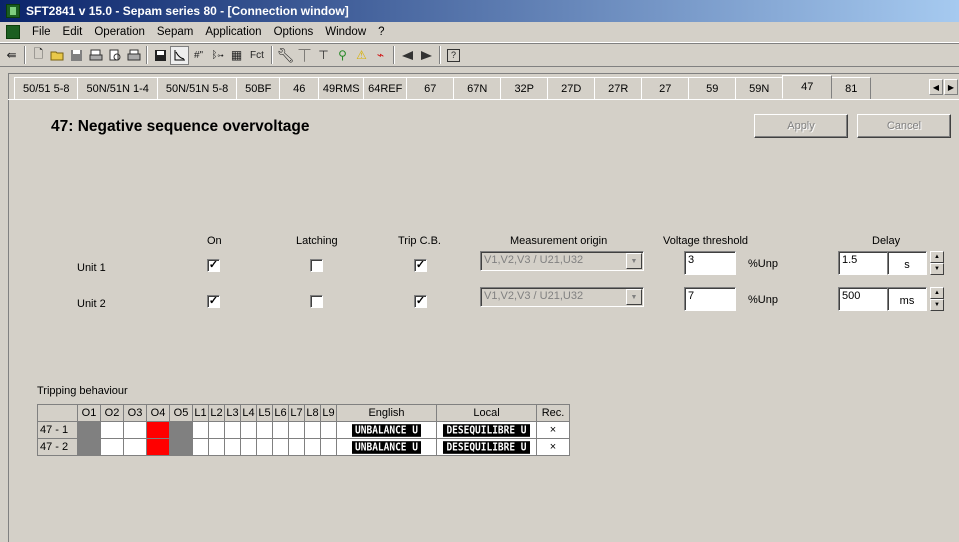 The width and height of the screenshot is (959, 542). Describe the element at coordinates (299, 88) in the screenshot. I see `tab-46: 46` at that location.